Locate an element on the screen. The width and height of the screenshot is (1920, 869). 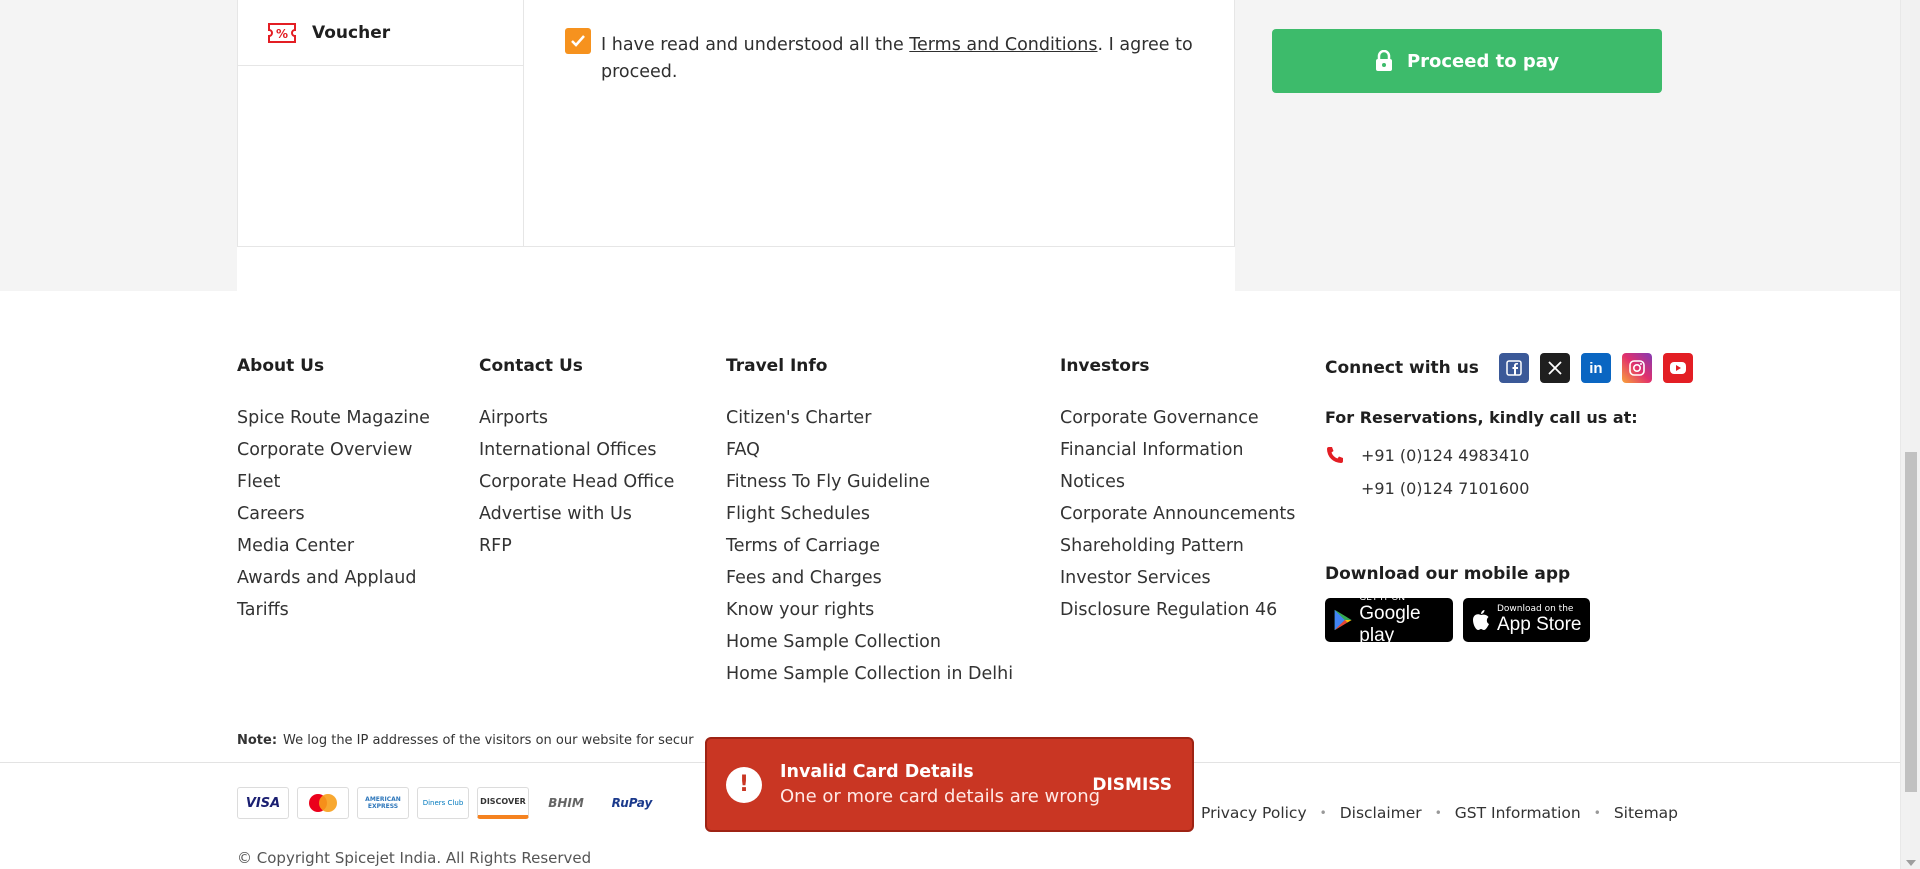
facebook-glyph is located at coordinates (1514, 368).